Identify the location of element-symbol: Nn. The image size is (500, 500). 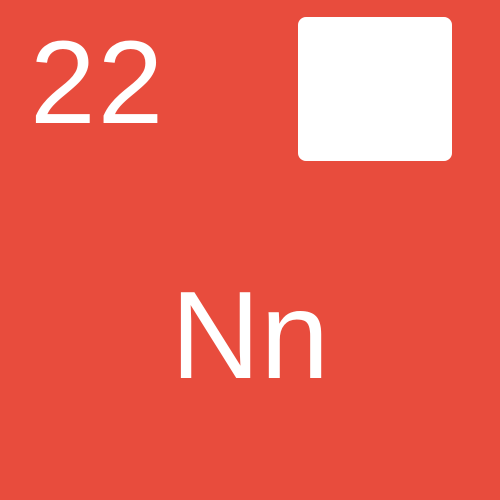
(250, 336).